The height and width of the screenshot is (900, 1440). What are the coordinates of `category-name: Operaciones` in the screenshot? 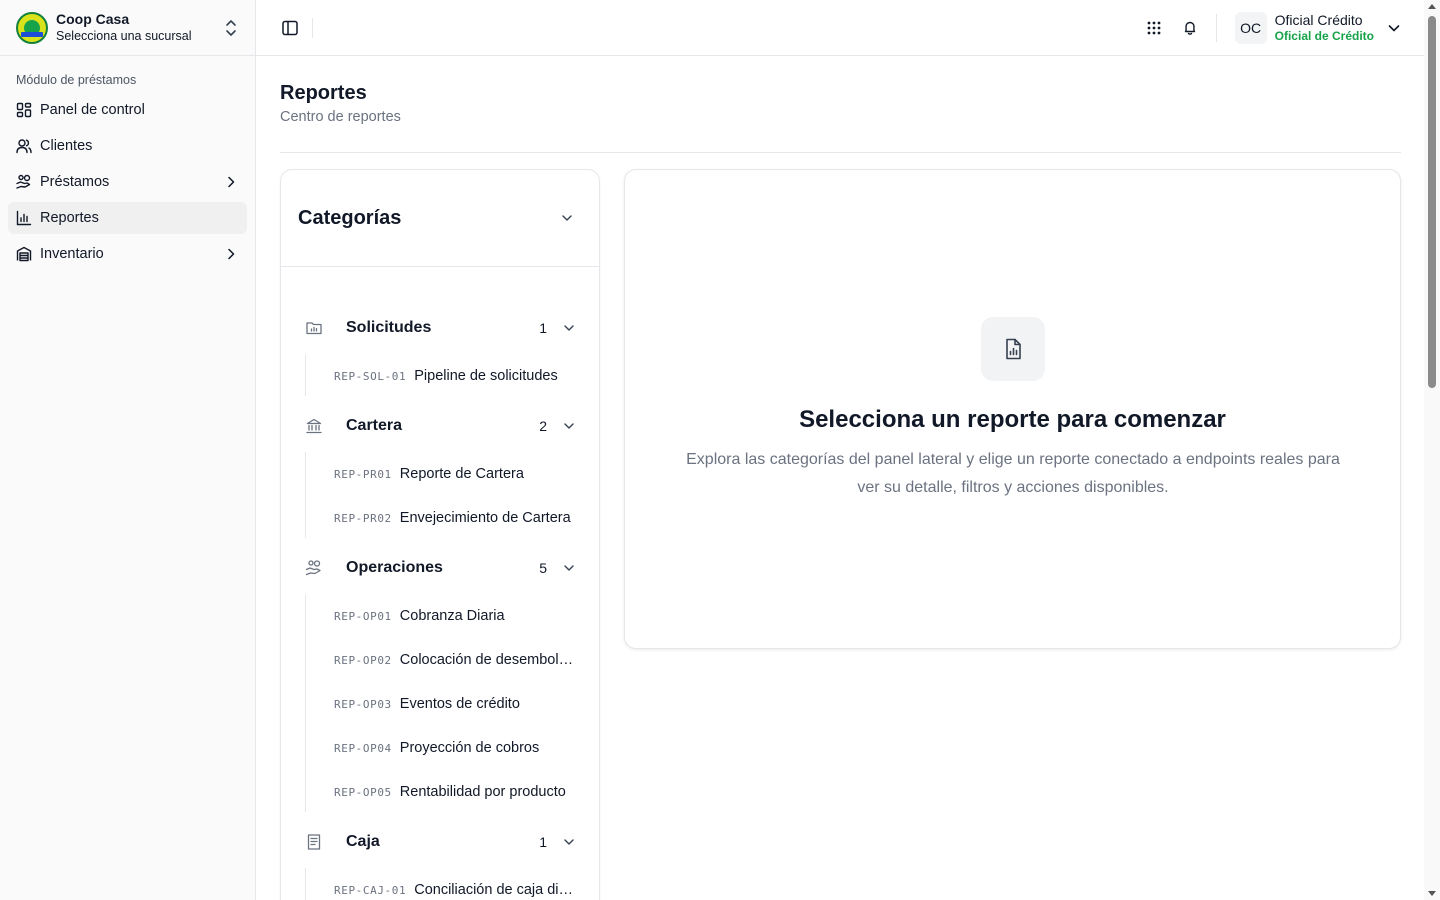 It's located at (394, 567).